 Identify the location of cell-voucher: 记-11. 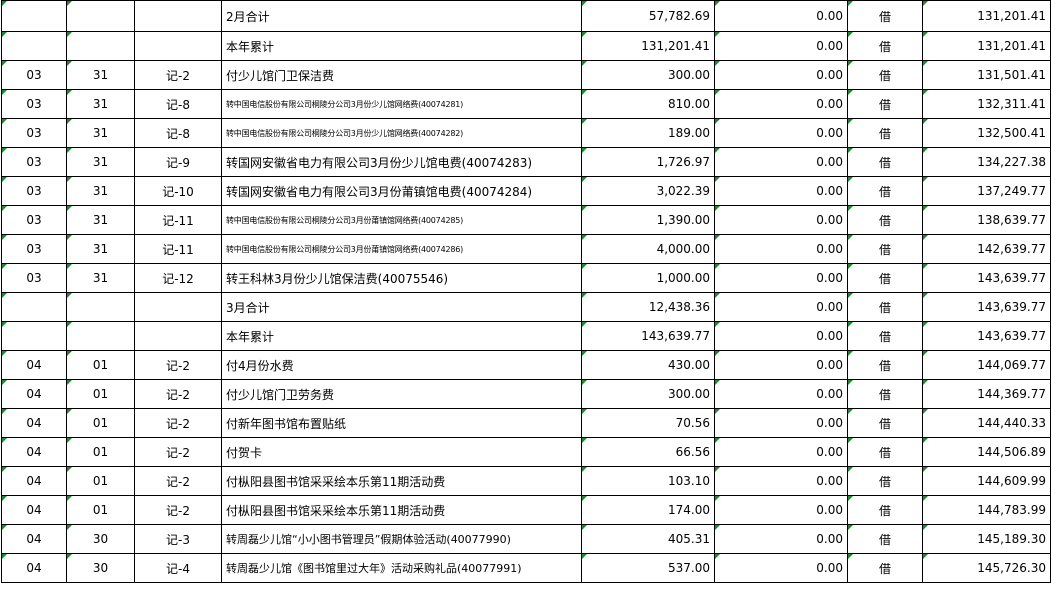
(178, 220).